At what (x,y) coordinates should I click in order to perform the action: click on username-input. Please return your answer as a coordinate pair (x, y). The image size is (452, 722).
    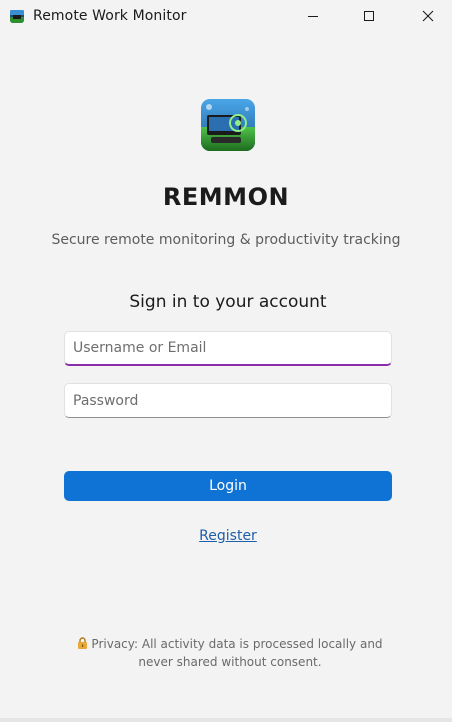
    Looking at the image, I should click on (228, 348).